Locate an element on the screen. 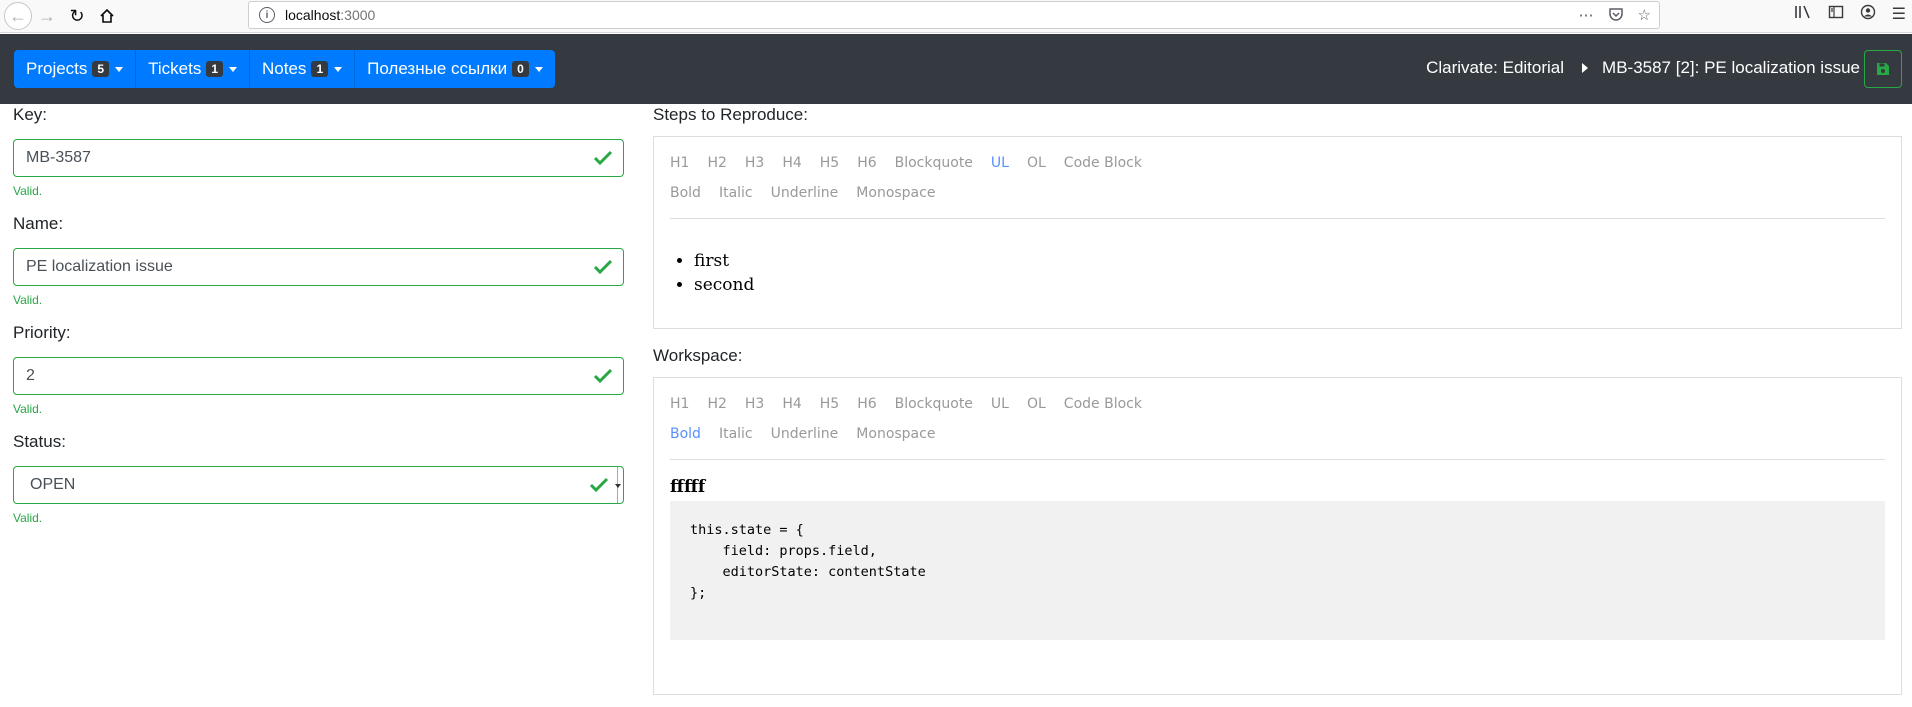 This screenshot has height=707, width=1912. status-select: OPEN is located at coordinates (318, 485).